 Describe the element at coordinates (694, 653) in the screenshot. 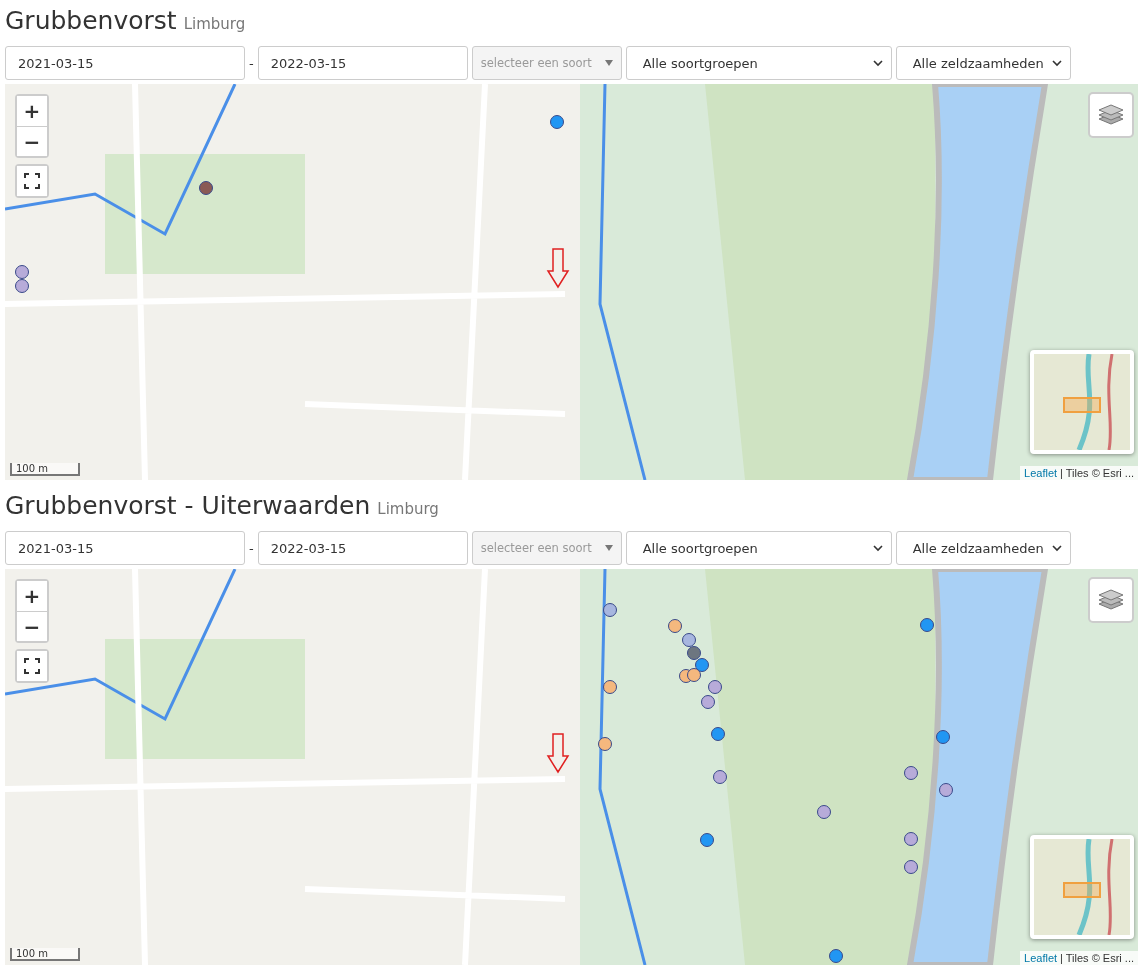

I see `observation-marker` at that location.